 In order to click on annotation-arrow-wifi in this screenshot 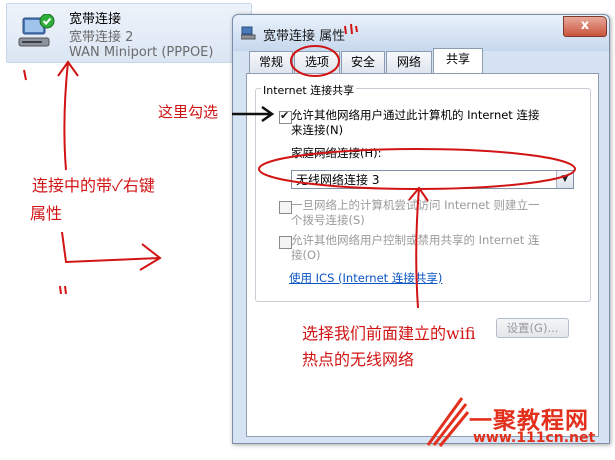, I will do `click(418, 247)`.